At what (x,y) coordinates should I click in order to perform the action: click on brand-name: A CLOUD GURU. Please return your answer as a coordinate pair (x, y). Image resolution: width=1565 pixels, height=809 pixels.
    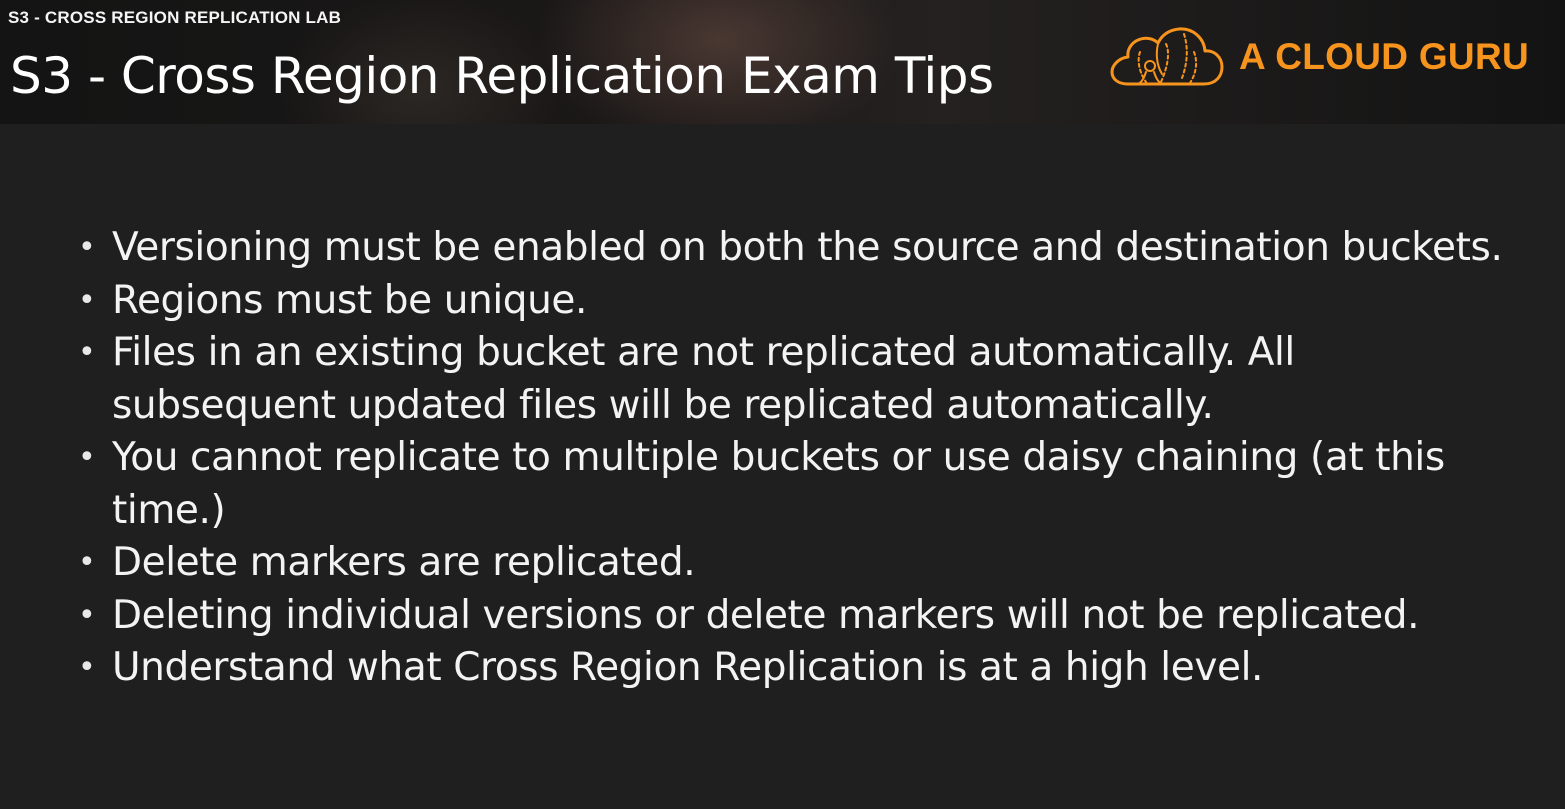
    Looking at the image, I should click on (1384, 56).